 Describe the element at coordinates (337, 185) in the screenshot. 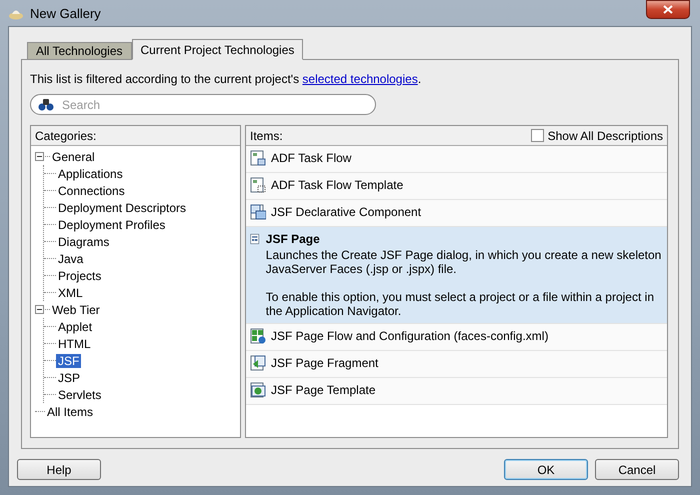

I see `item-title: ADF Task Flow Template` at that location.